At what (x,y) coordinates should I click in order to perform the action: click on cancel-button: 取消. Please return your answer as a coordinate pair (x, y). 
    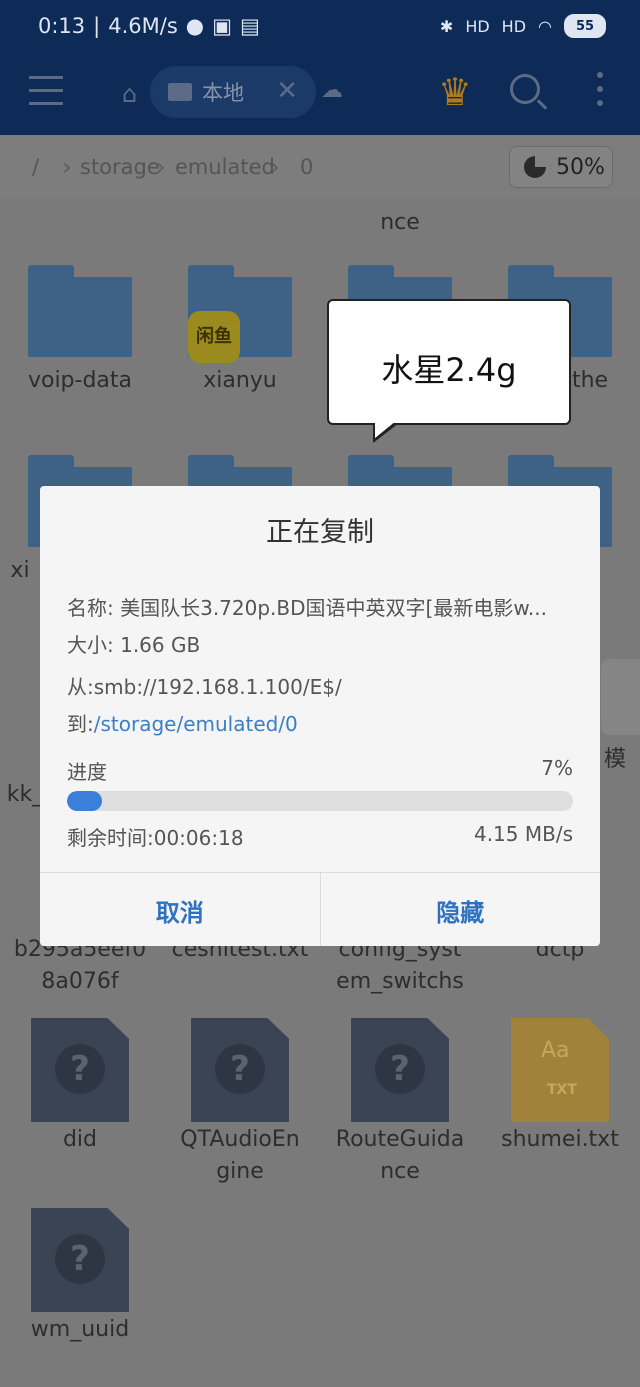
    Looking at the image, I should click on (180, 909).